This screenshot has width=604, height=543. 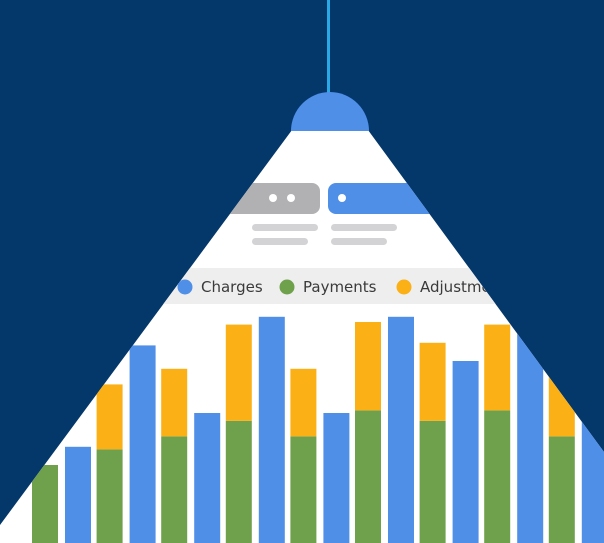 What do you see at coordinates (404, 287) in the screenshot?
I see `legend-swatch-adjustments` at bounding box center [404, 287].